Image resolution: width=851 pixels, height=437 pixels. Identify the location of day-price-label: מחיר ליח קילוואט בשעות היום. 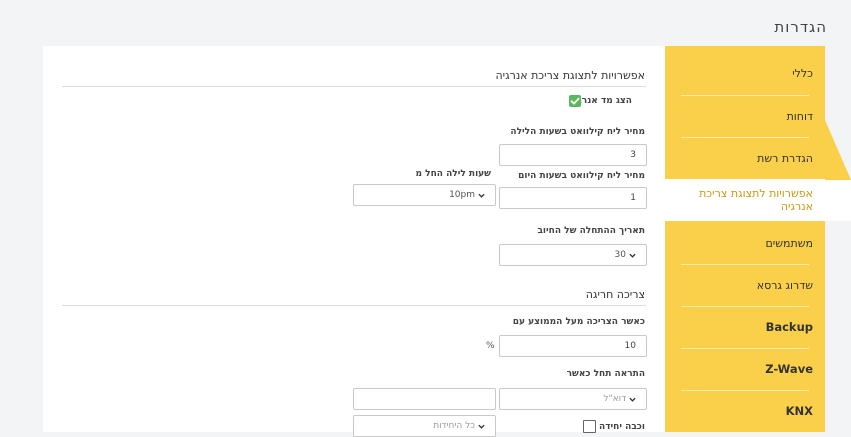
(581, 176).